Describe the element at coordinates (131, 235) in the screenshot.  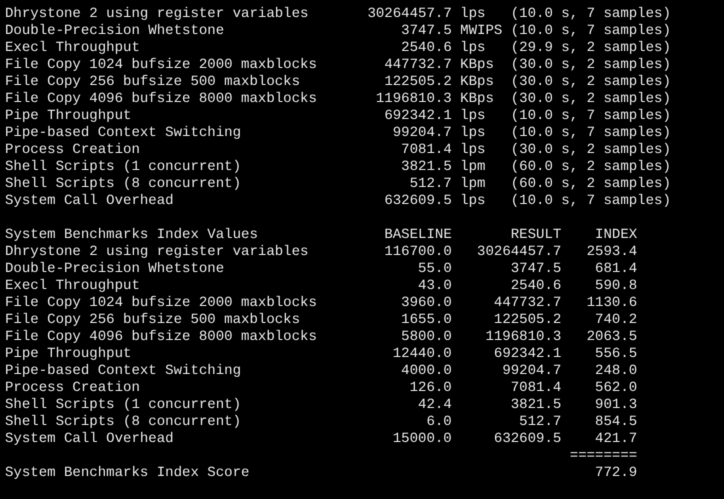
I see `table-title: System Benchmarks Index Values` at that location.